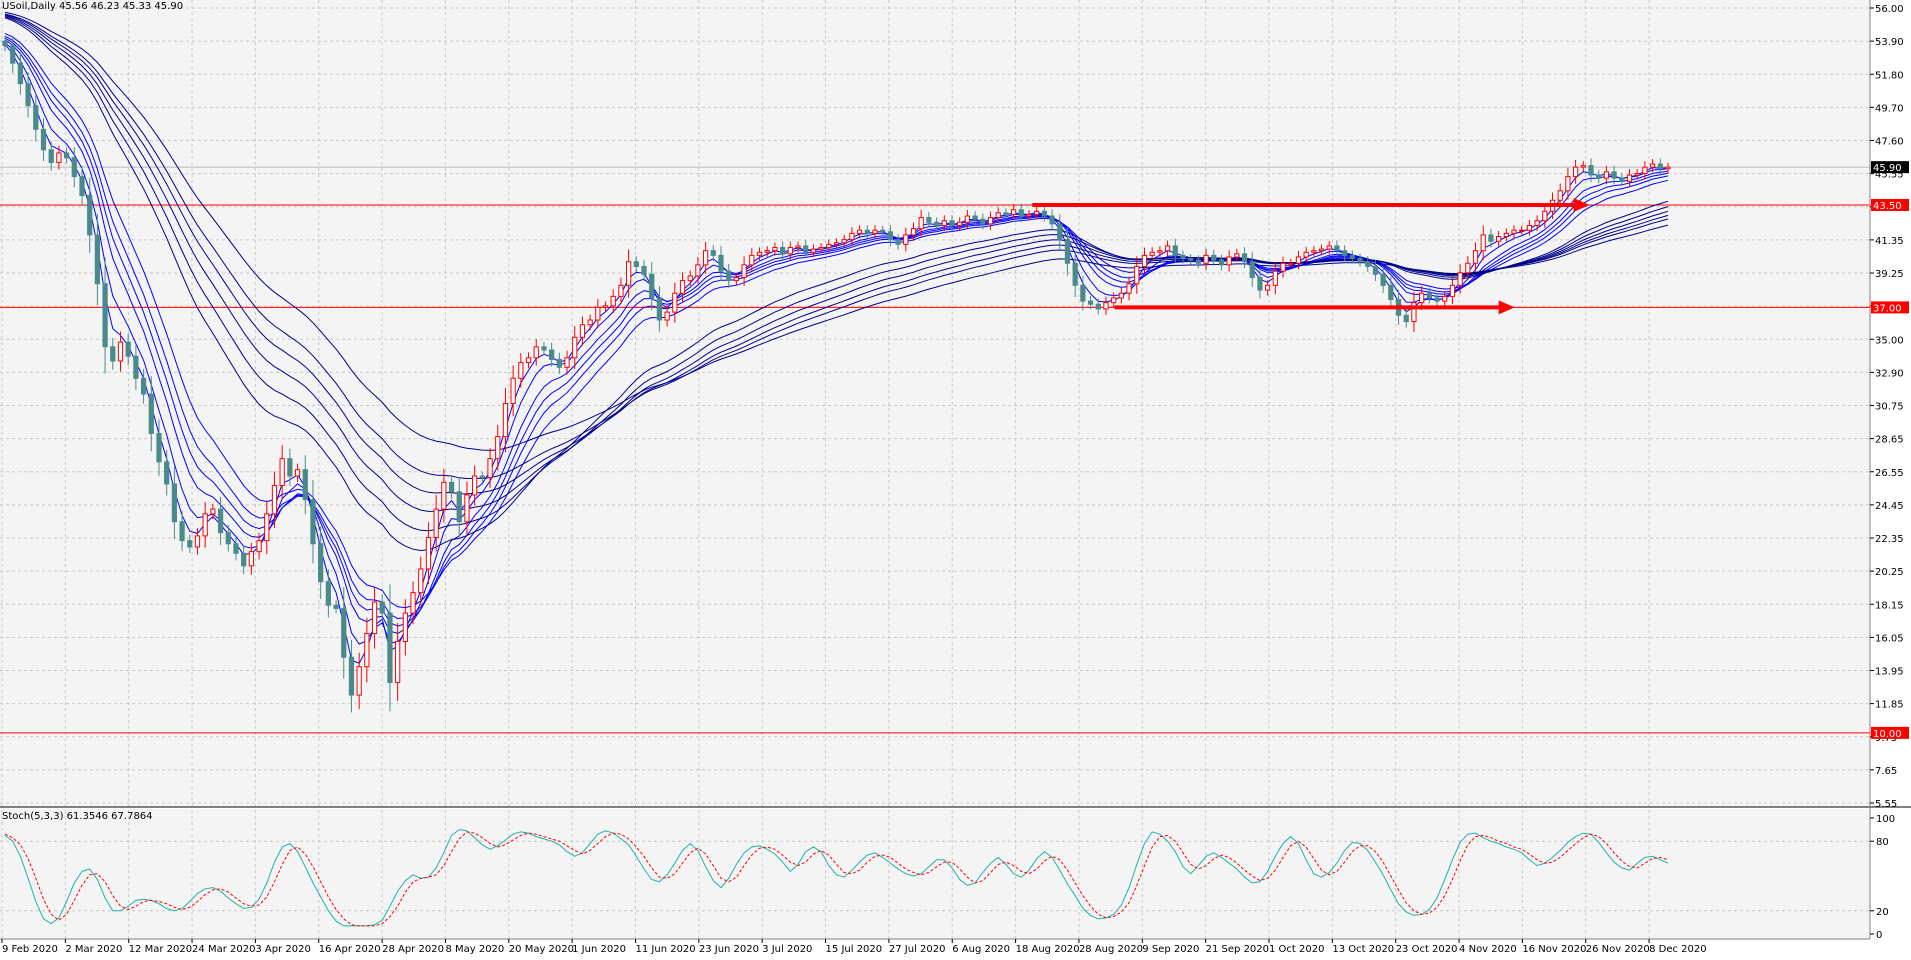  Describe the element at coordinates (1889, 340) in the screenshot. I see `price-tick-label: 35.00` at that location.